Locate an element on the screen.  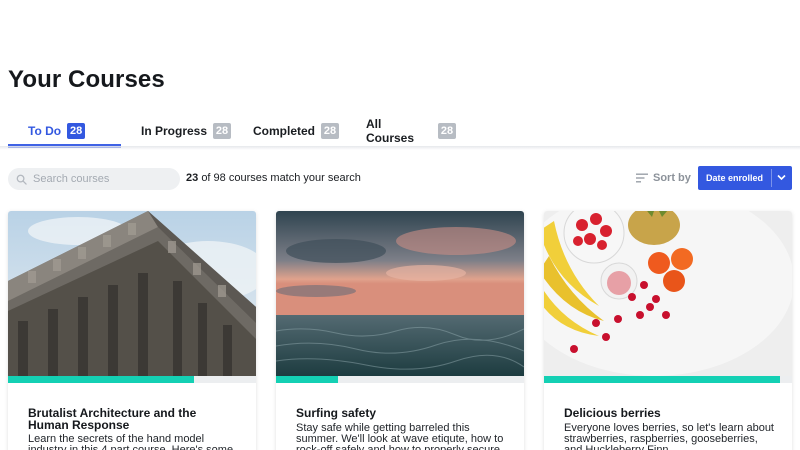
course-image-fruit-bowl is located at coordinates (668, 293).